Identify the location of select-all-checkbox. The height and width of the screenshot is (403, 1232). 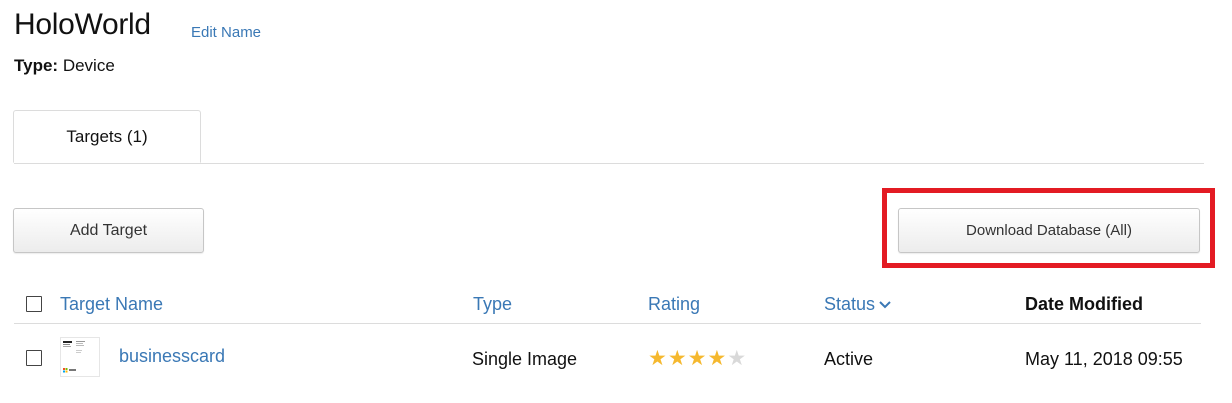
(34, 304).